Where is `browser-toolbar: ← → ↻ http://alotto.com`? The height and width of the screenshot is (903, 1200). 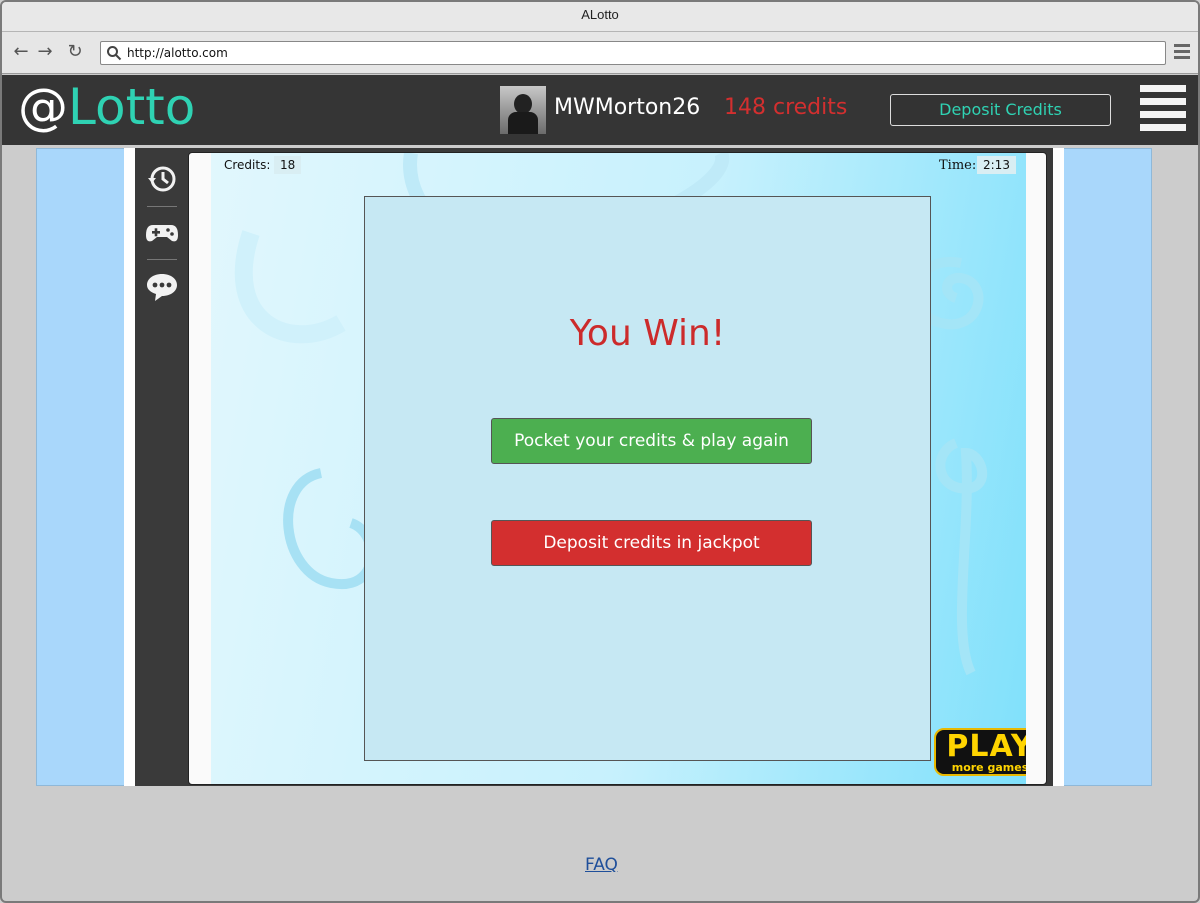 browser-toolbar: ← → ↻ http://alotto.com is located at coordinates (600, 53).